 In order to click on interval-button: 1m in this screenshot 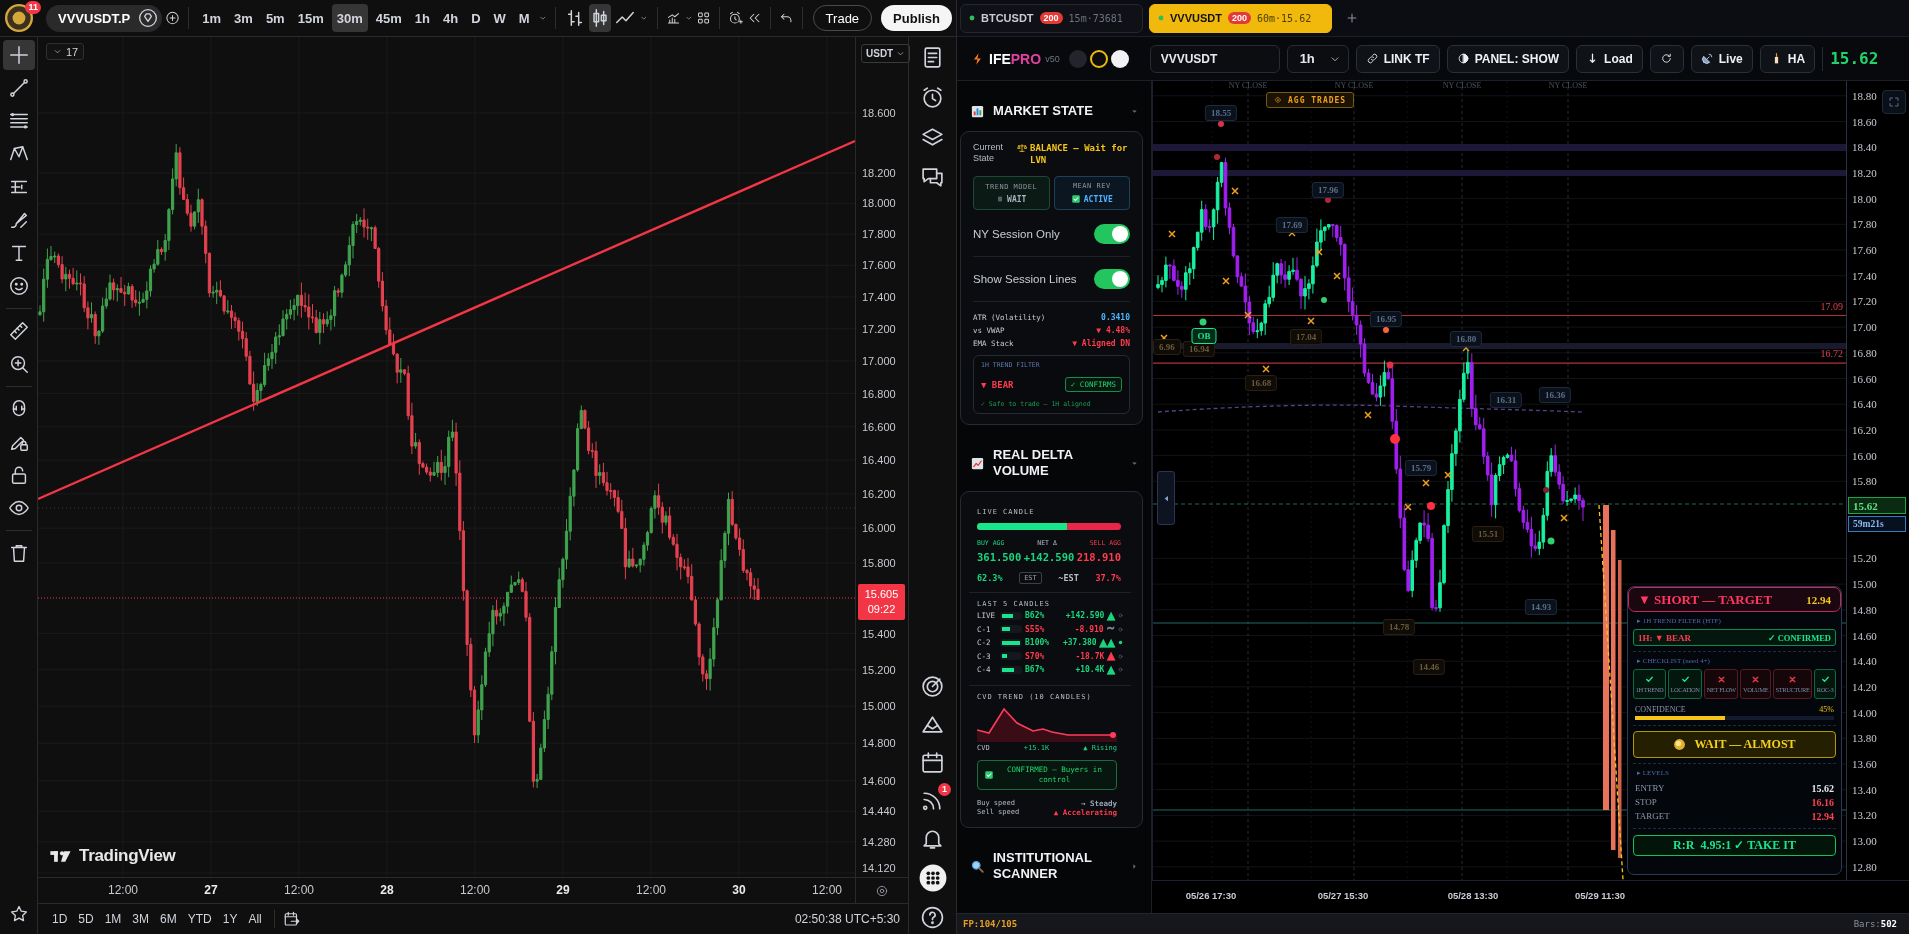, I will do `click(212, 18)`.